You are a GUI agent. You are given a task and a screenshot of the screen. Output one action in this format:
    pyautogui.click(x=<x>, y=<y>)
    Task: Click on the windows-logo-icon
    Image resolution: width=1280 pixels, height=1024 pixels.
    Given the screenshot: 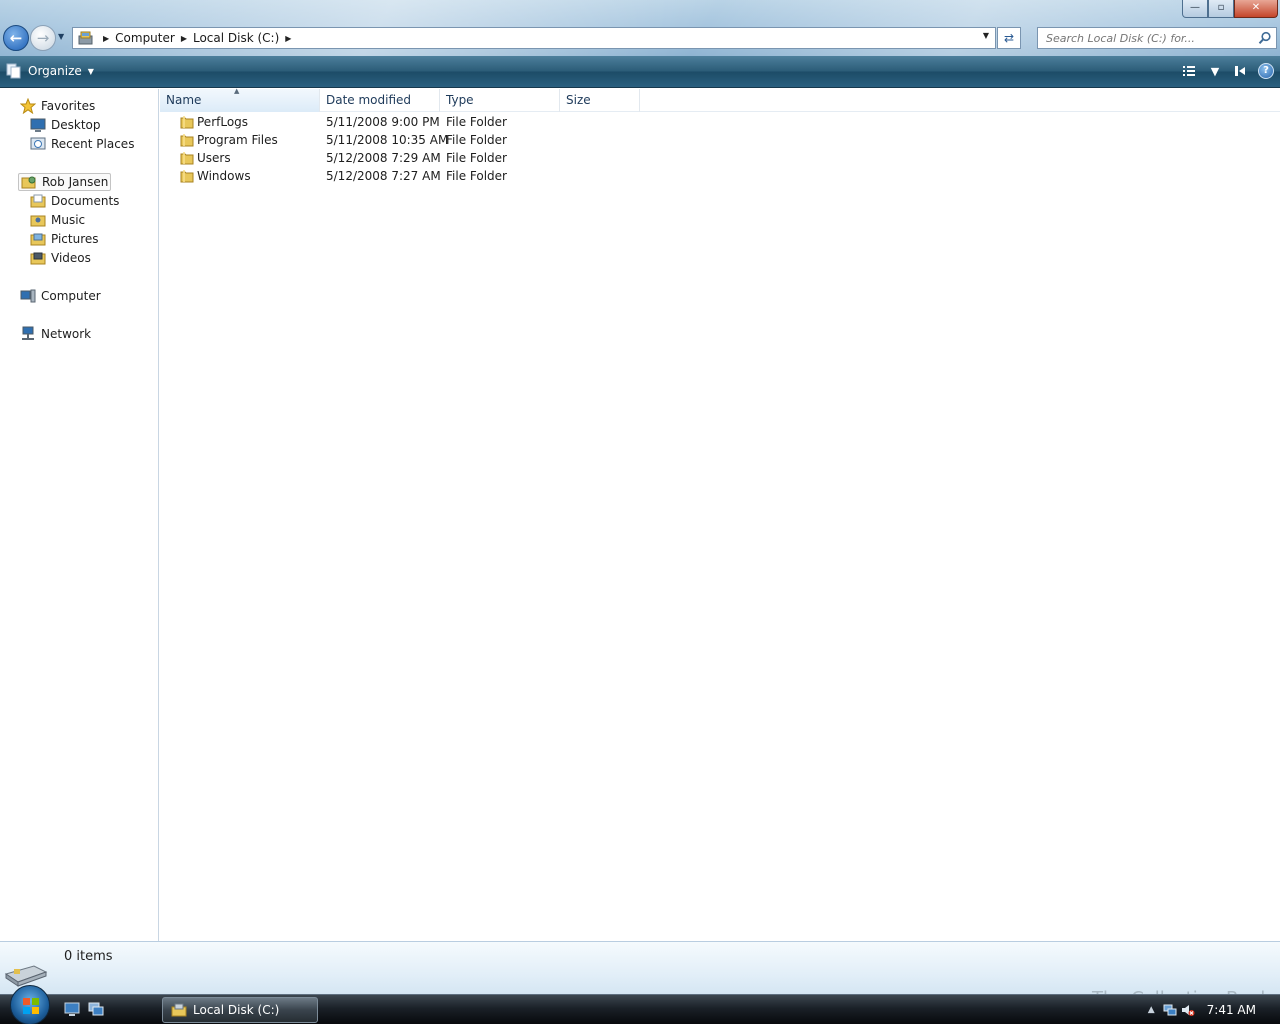 What is the action you would take?
    pyautogui.click(x=31, y=1006)
    